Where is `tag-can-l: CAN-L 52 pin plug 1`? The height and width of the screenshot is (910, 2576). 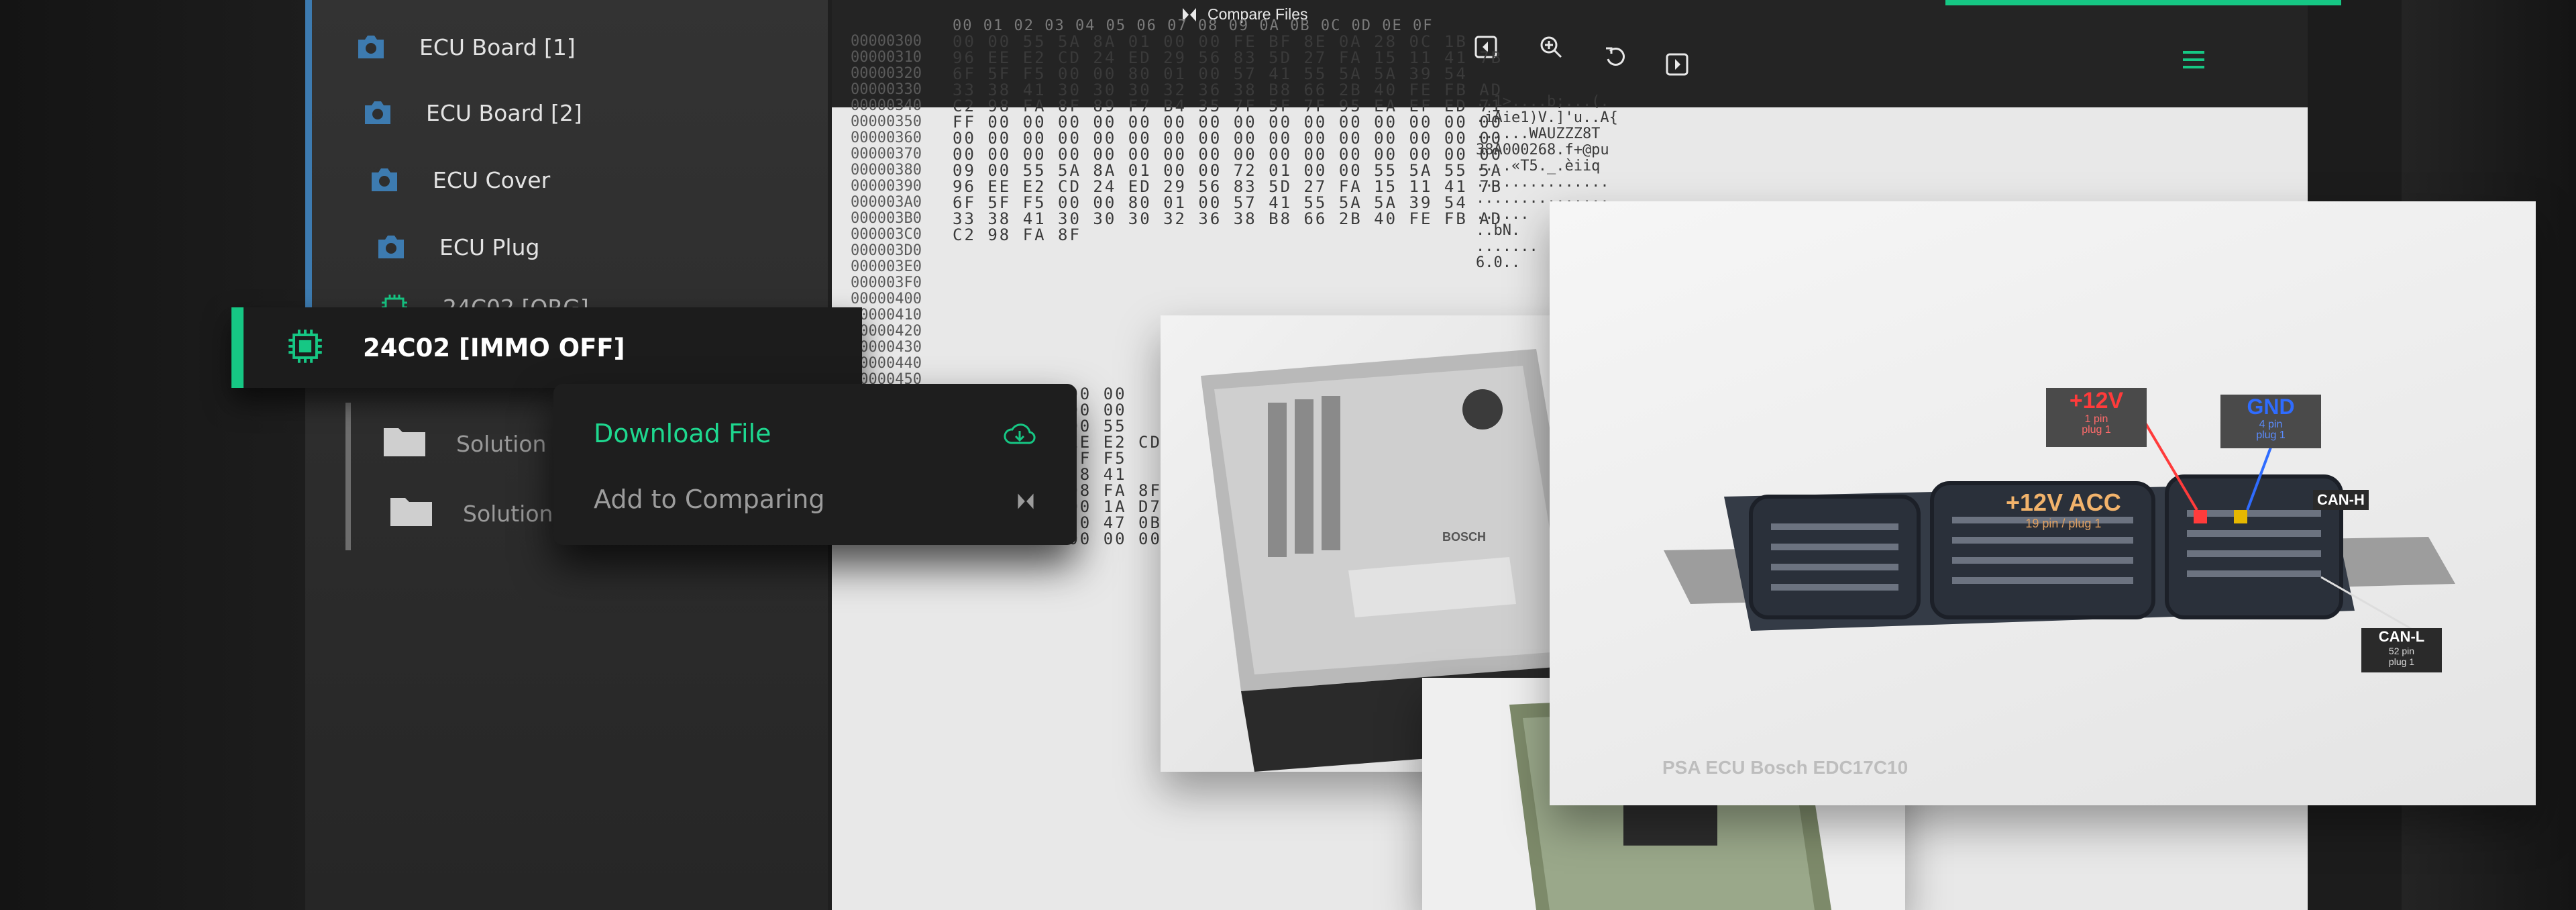
tag-can-l: CAN-L 52 pin plug 1 is located at coordinates (2401, 650).